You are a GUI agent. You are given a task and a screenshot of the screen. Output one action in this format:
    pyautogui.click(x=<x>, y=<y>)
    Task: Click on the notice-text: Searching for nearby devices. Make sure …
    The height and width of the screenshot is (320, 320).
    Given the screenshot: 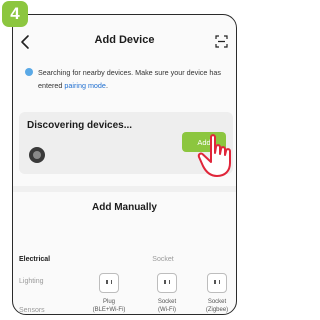 What is the action you would take?
    pyautogui.click(x=134, y=79)
    